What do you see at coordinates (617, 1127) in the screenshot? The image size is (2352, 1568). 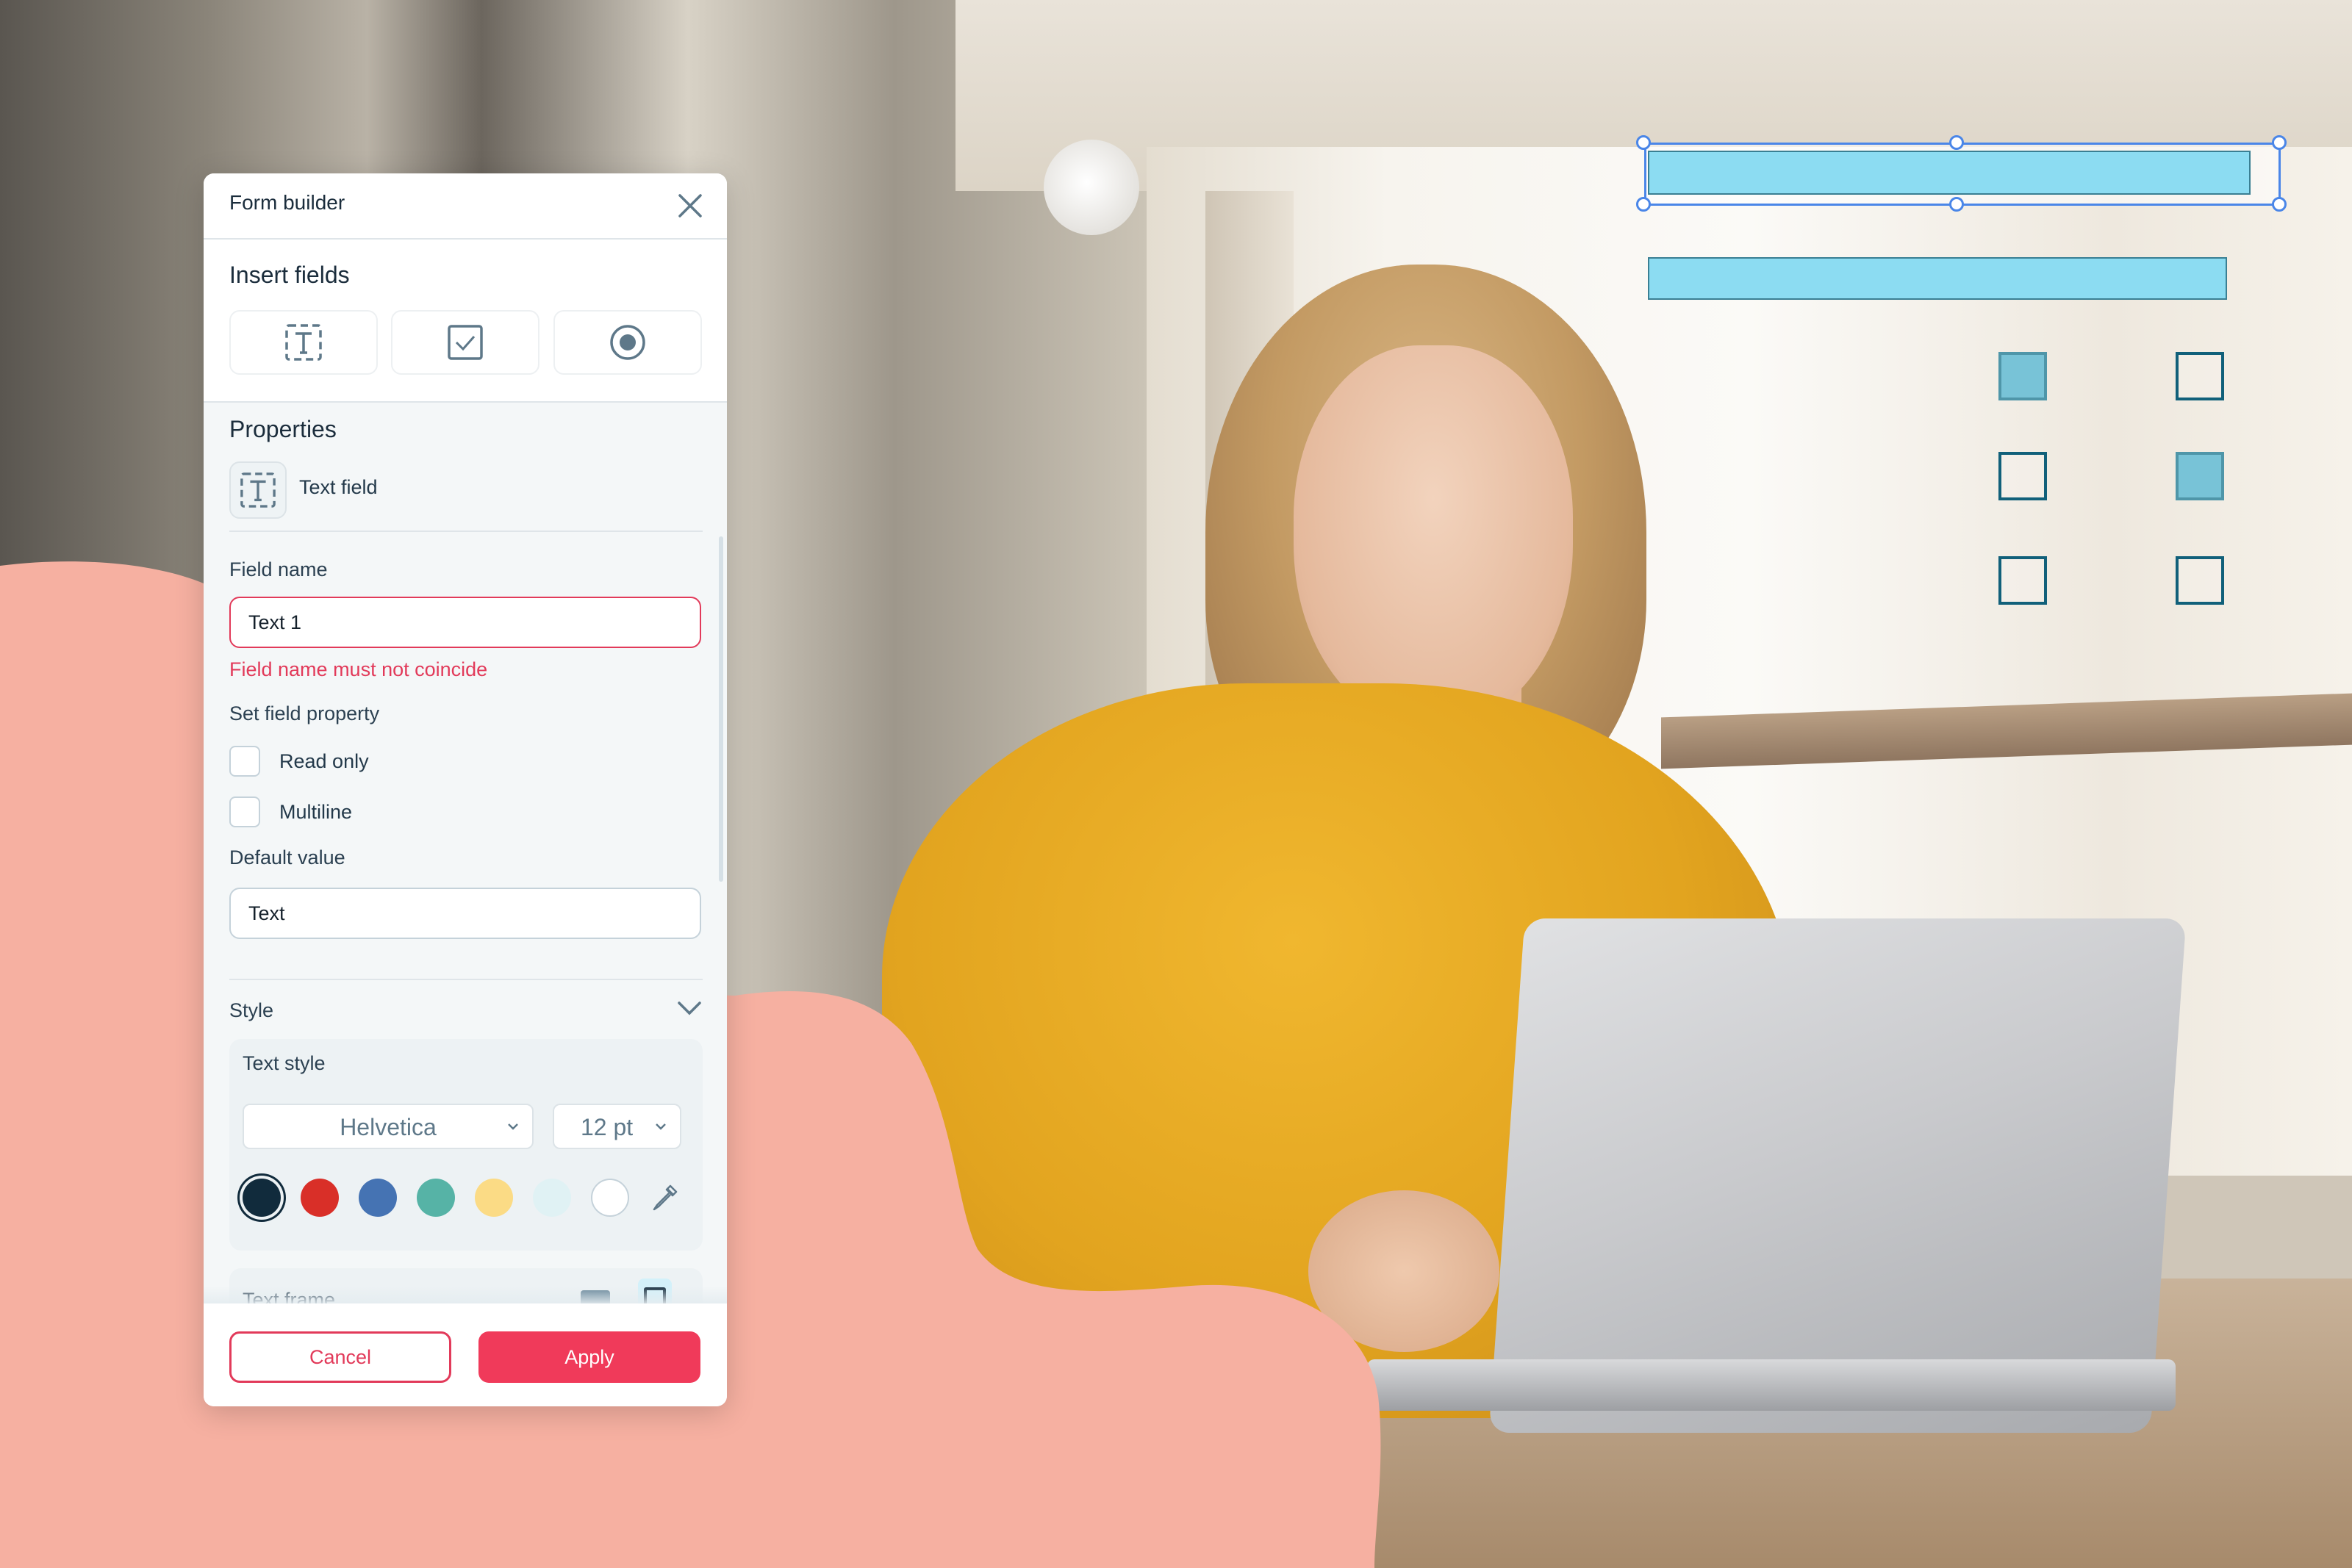 I see `font-size-select: 12 pt` at bounding box center [617, 1127].